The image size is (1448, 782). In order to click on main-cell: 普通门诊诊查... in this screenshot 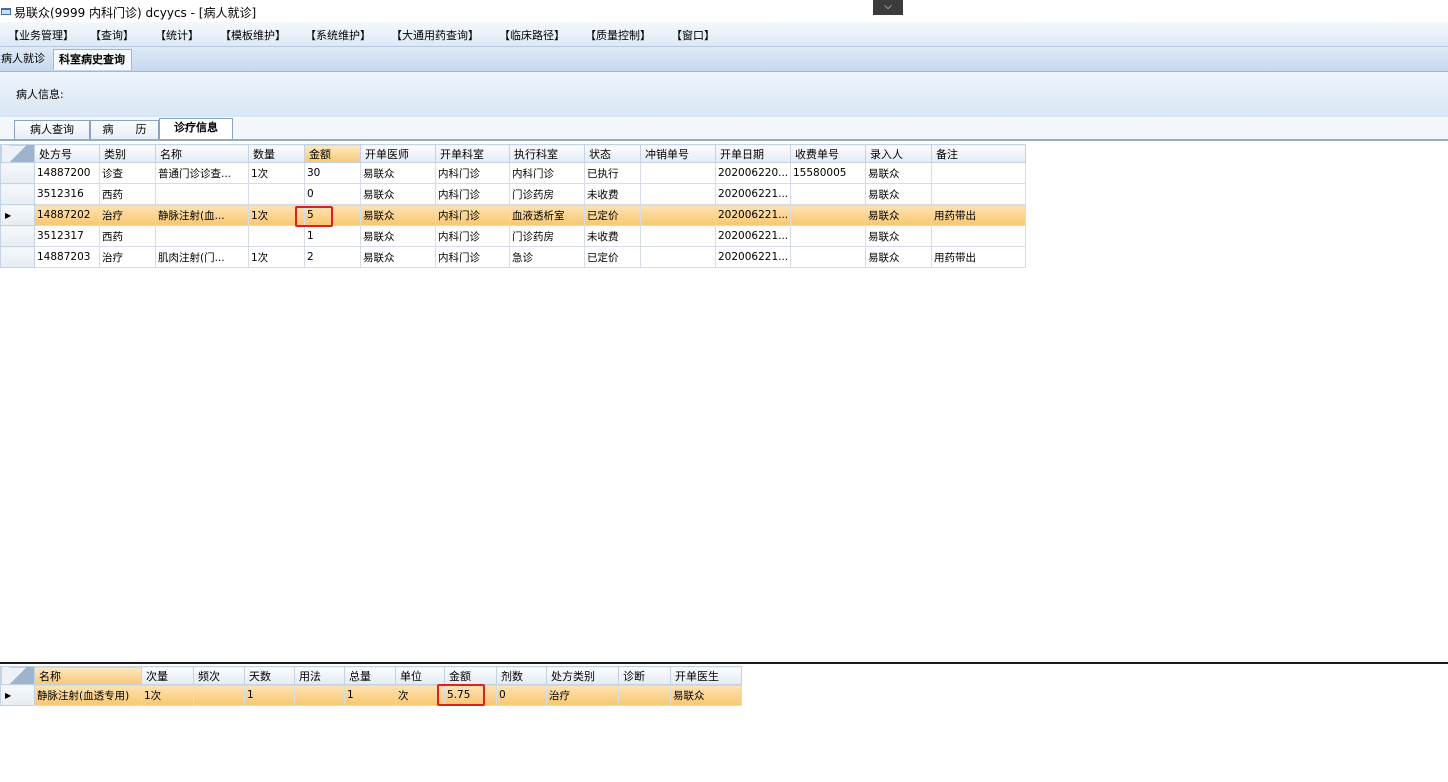, I will do `click(202, 173)`.